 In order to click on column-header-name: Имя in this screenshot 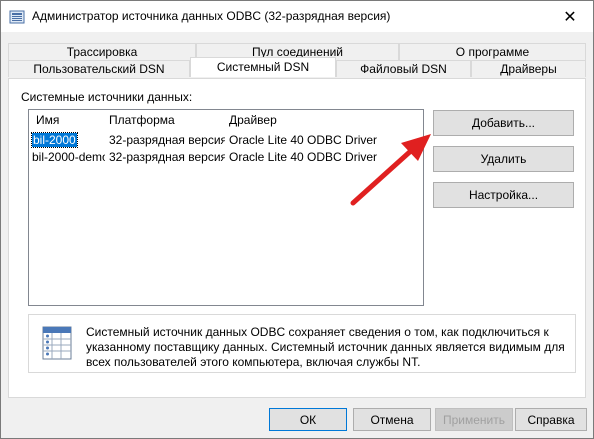, I will do `click(47, 120)`.